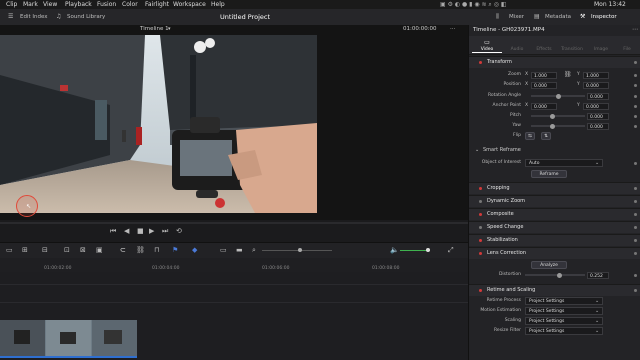 Image resolution: width=640 pixels, height=360 pixels. What do you see at coordinates (497, 17) in the screenshot?
I see `mixer-icon: ⫼` at bounding box center [497, 17].